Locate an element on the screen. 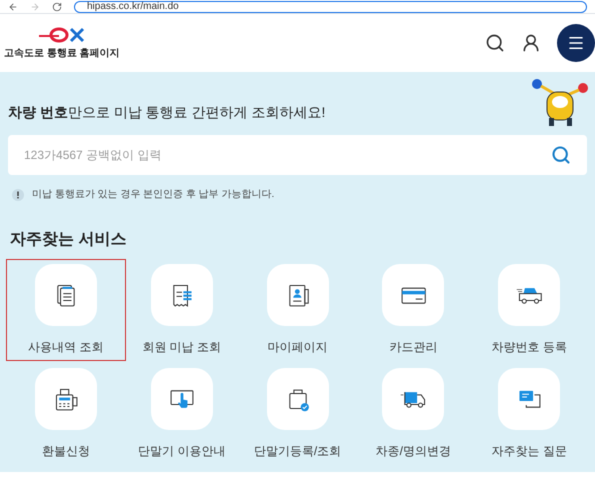 Image resolution: width=595 pixels, height=480 pixels. reload-icon is located at coordinates (57, 7).